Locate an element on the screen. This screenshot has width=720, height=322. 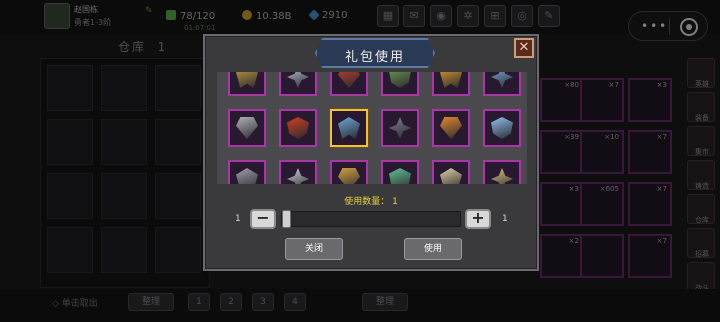
close-icon: ✕ is located at coordinates (524, 48).